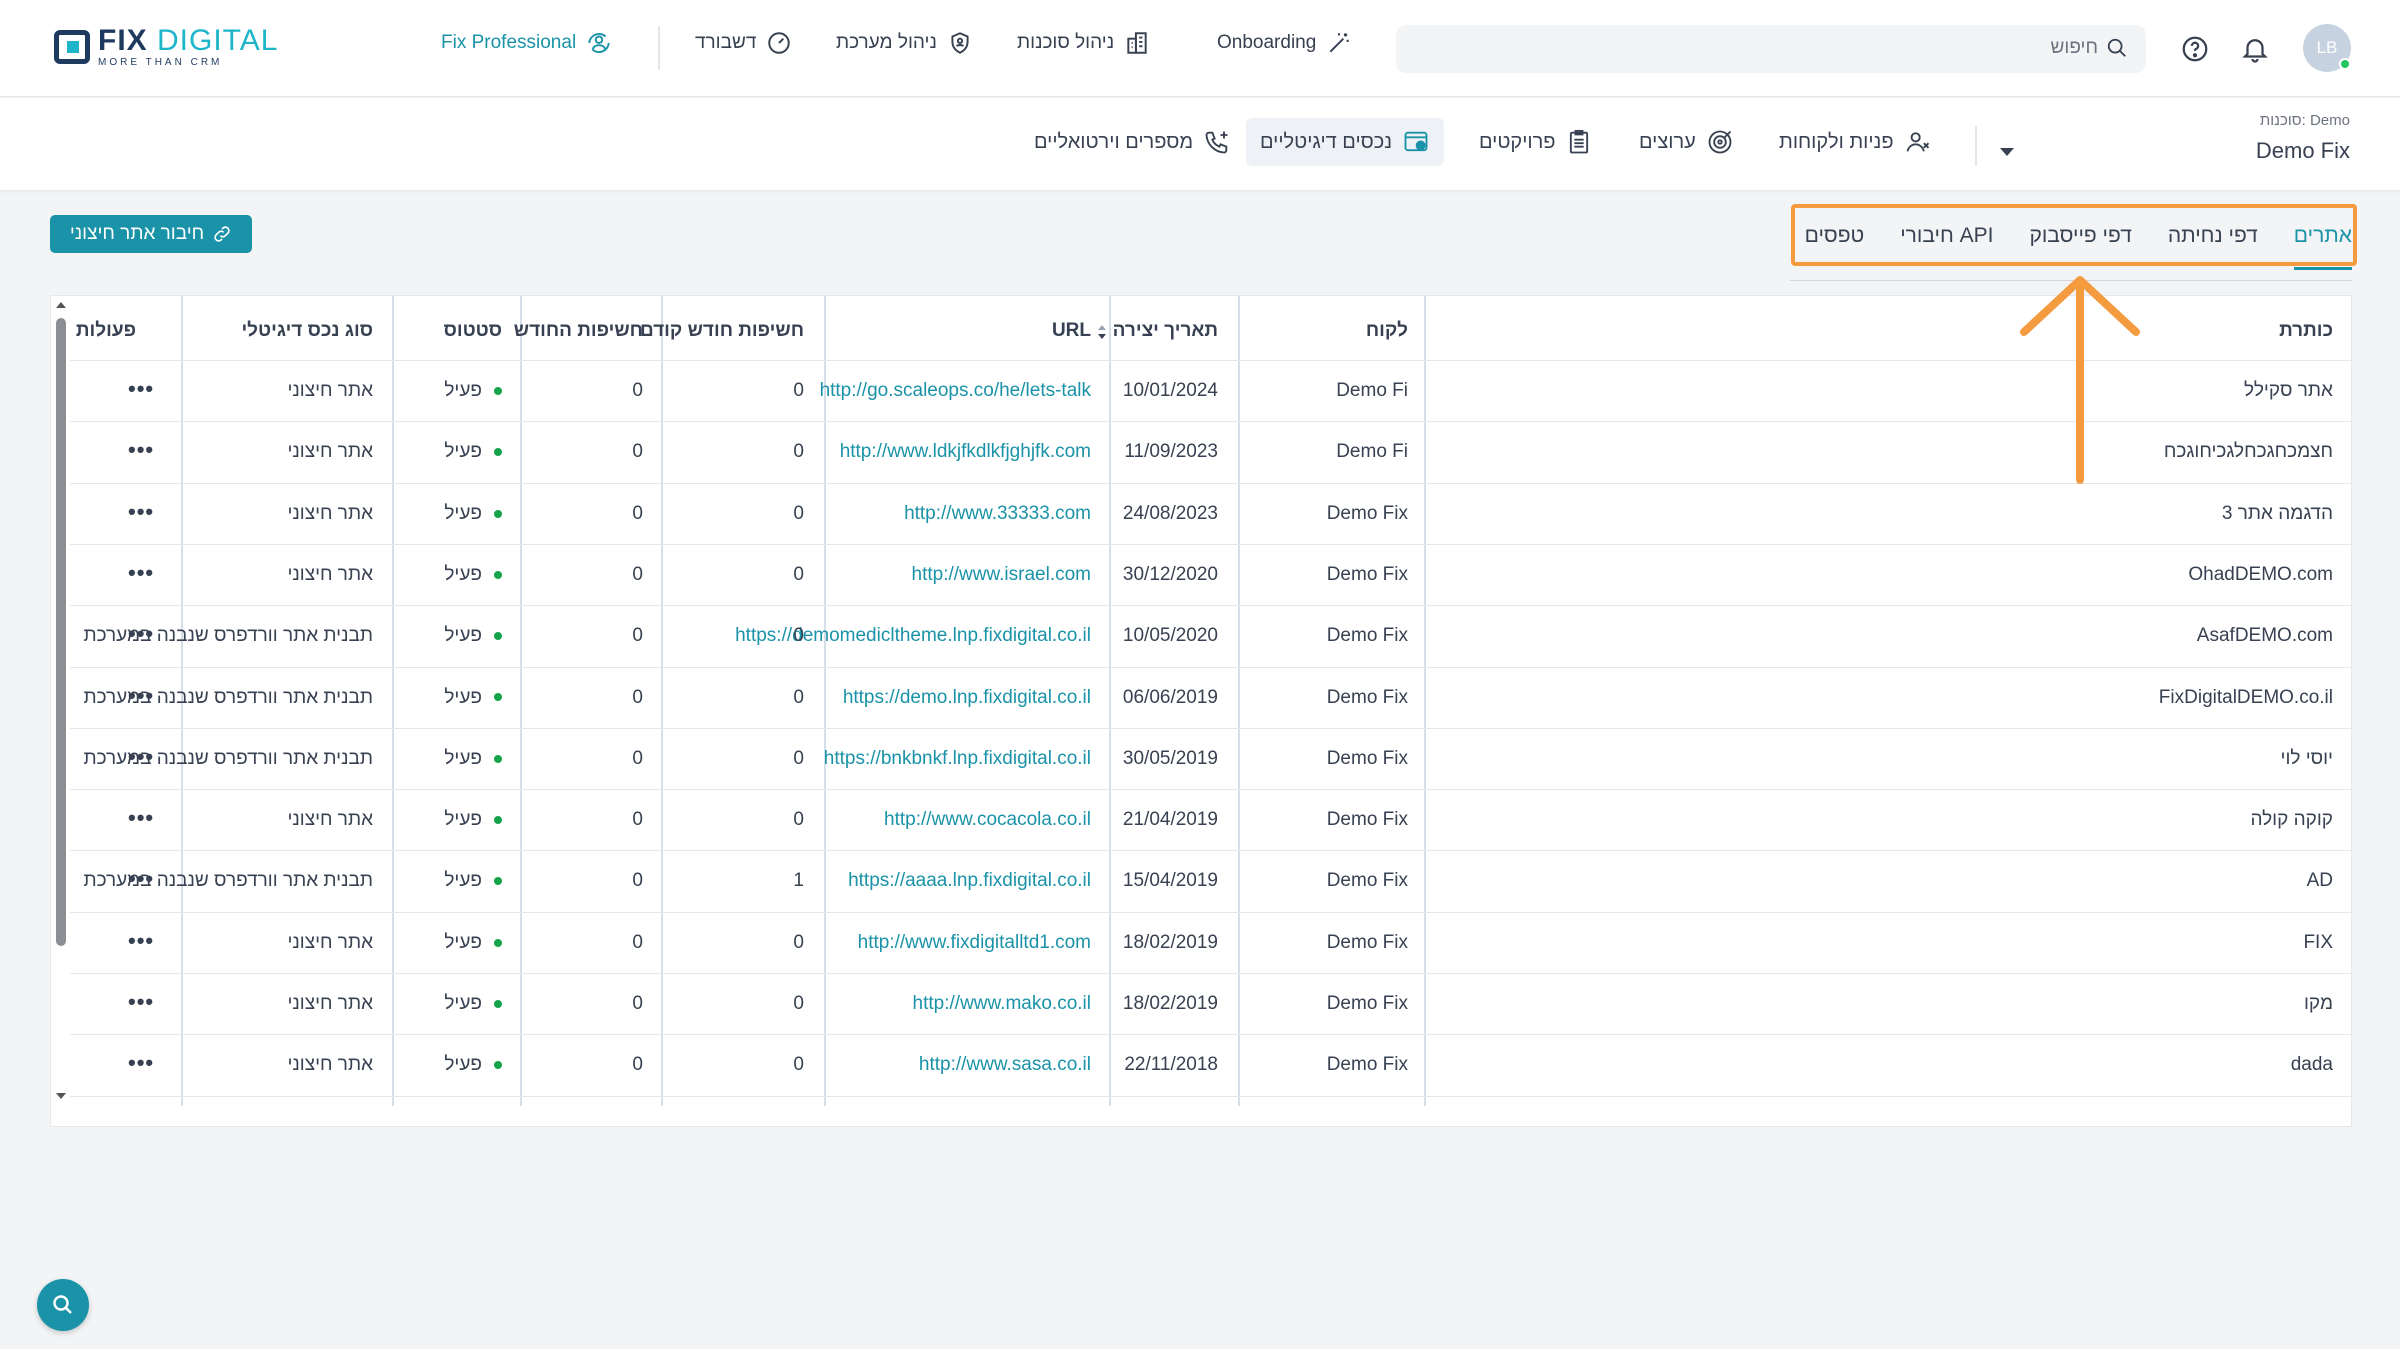 The height and width of the screenshot is (1349, 2400). What do you see at coordinates (2195, 49) in the screenshot?
I see `help-icon` at bounding box center [2195, 49].